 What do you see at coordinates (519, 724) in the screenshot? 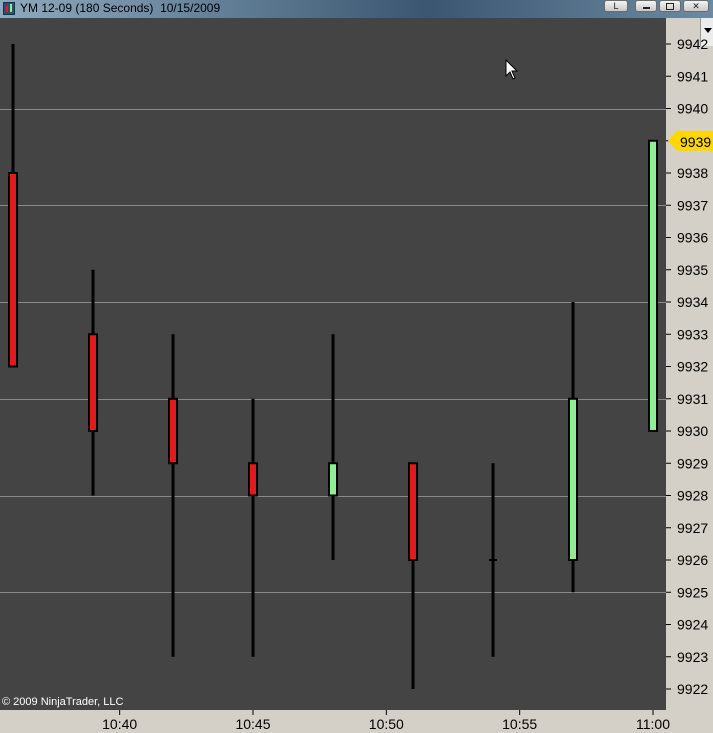
I see `time-tick-label: 10:55` at bounding box center [519, 724].